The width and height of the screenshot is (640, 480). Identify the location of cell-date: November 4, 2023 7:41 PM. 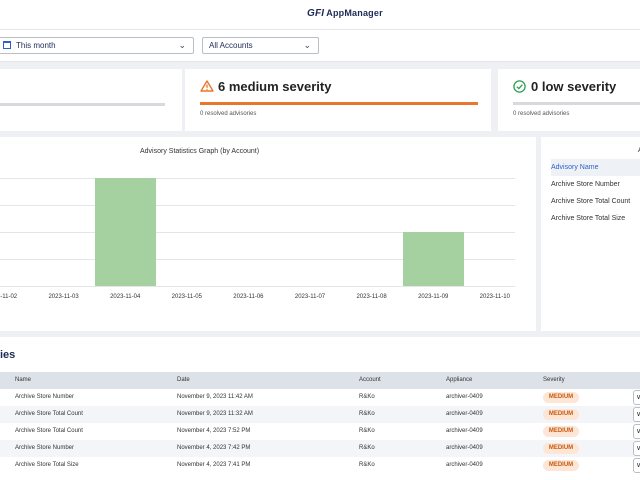
(214, 465).